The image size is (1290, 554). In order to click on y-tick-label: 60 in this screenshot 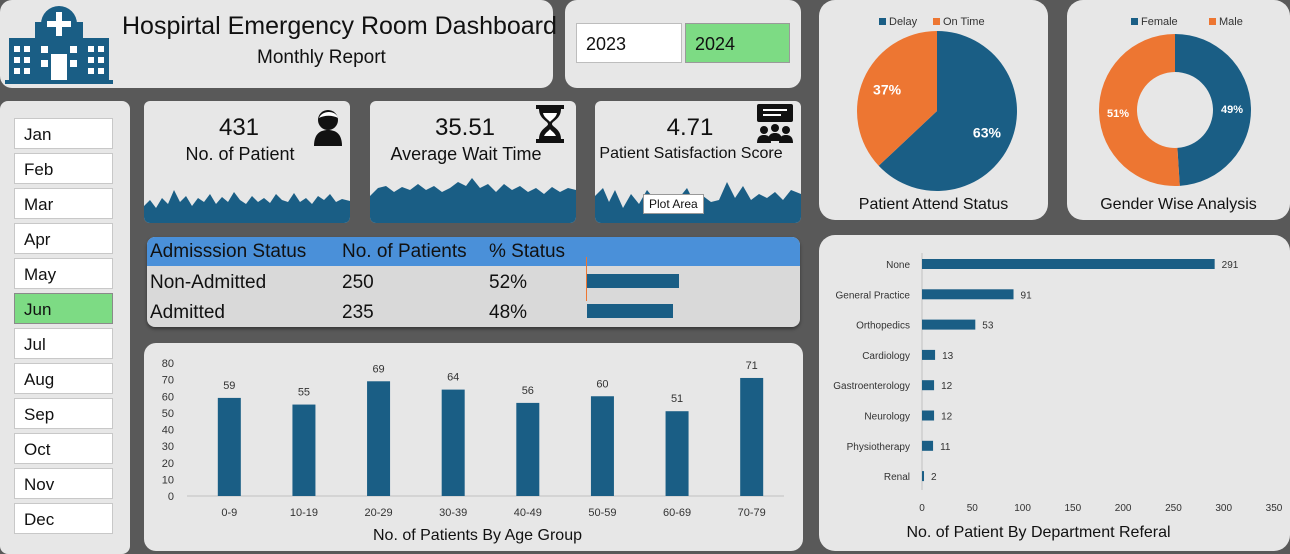, I will do `click(168, 397)`.